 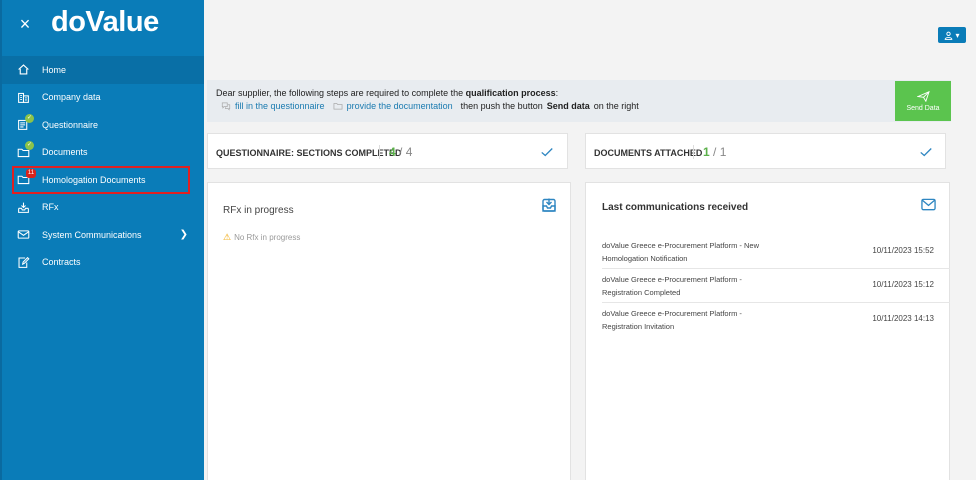 I want to click on contract-edit-icon, so click(x=23, y=262).